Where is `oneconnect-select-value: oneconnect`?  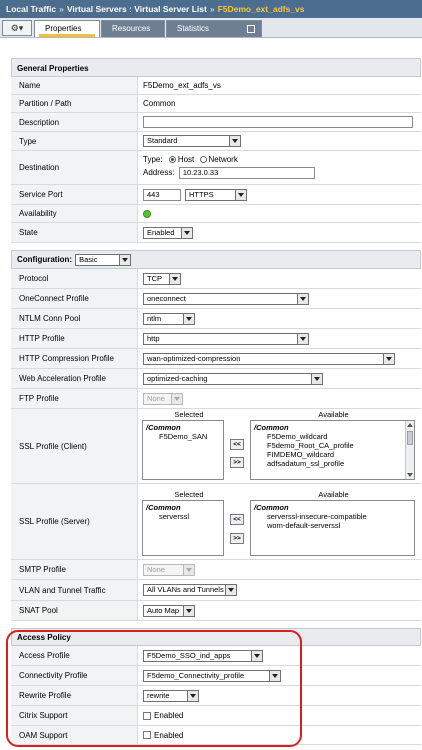 oneconnect-select-value: oneconnect is located at coordinates (166, 298).